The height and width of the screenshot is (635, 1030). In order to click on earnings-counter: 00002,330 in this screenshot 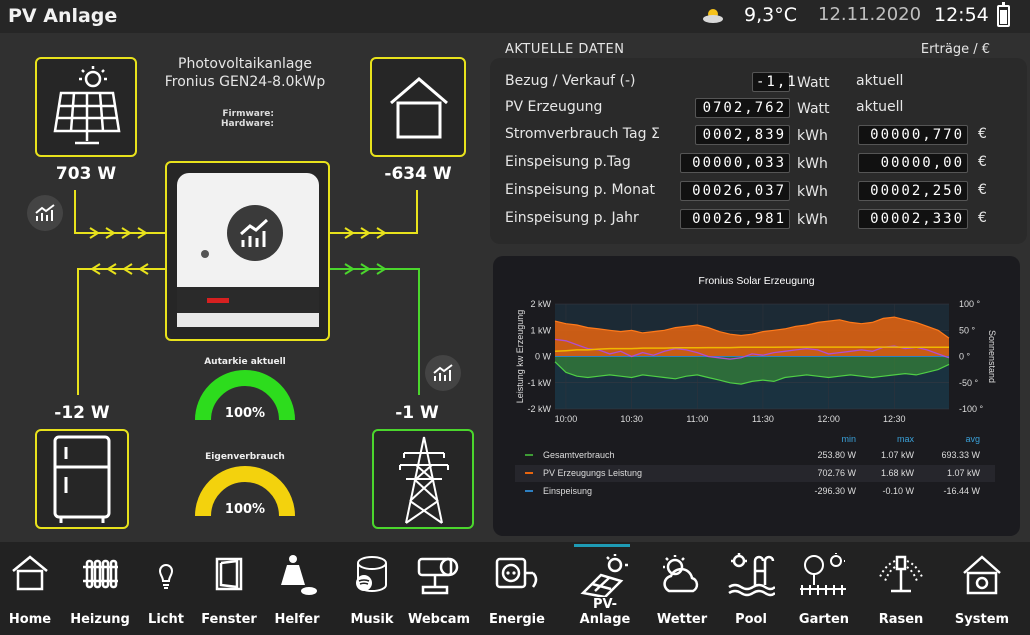, I will do `click(913, 219)`.